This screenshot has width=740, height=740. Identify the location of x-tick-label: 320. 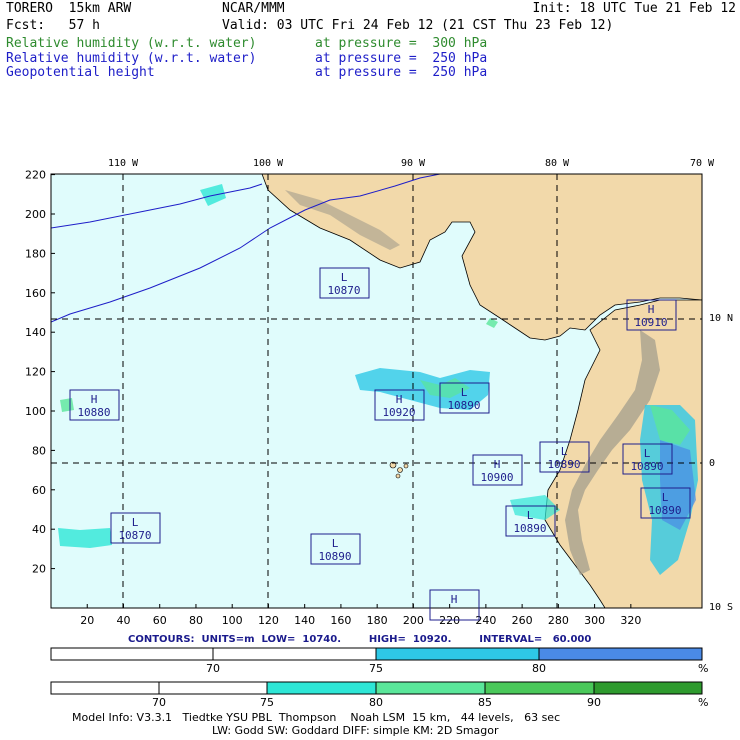
(630, 620).